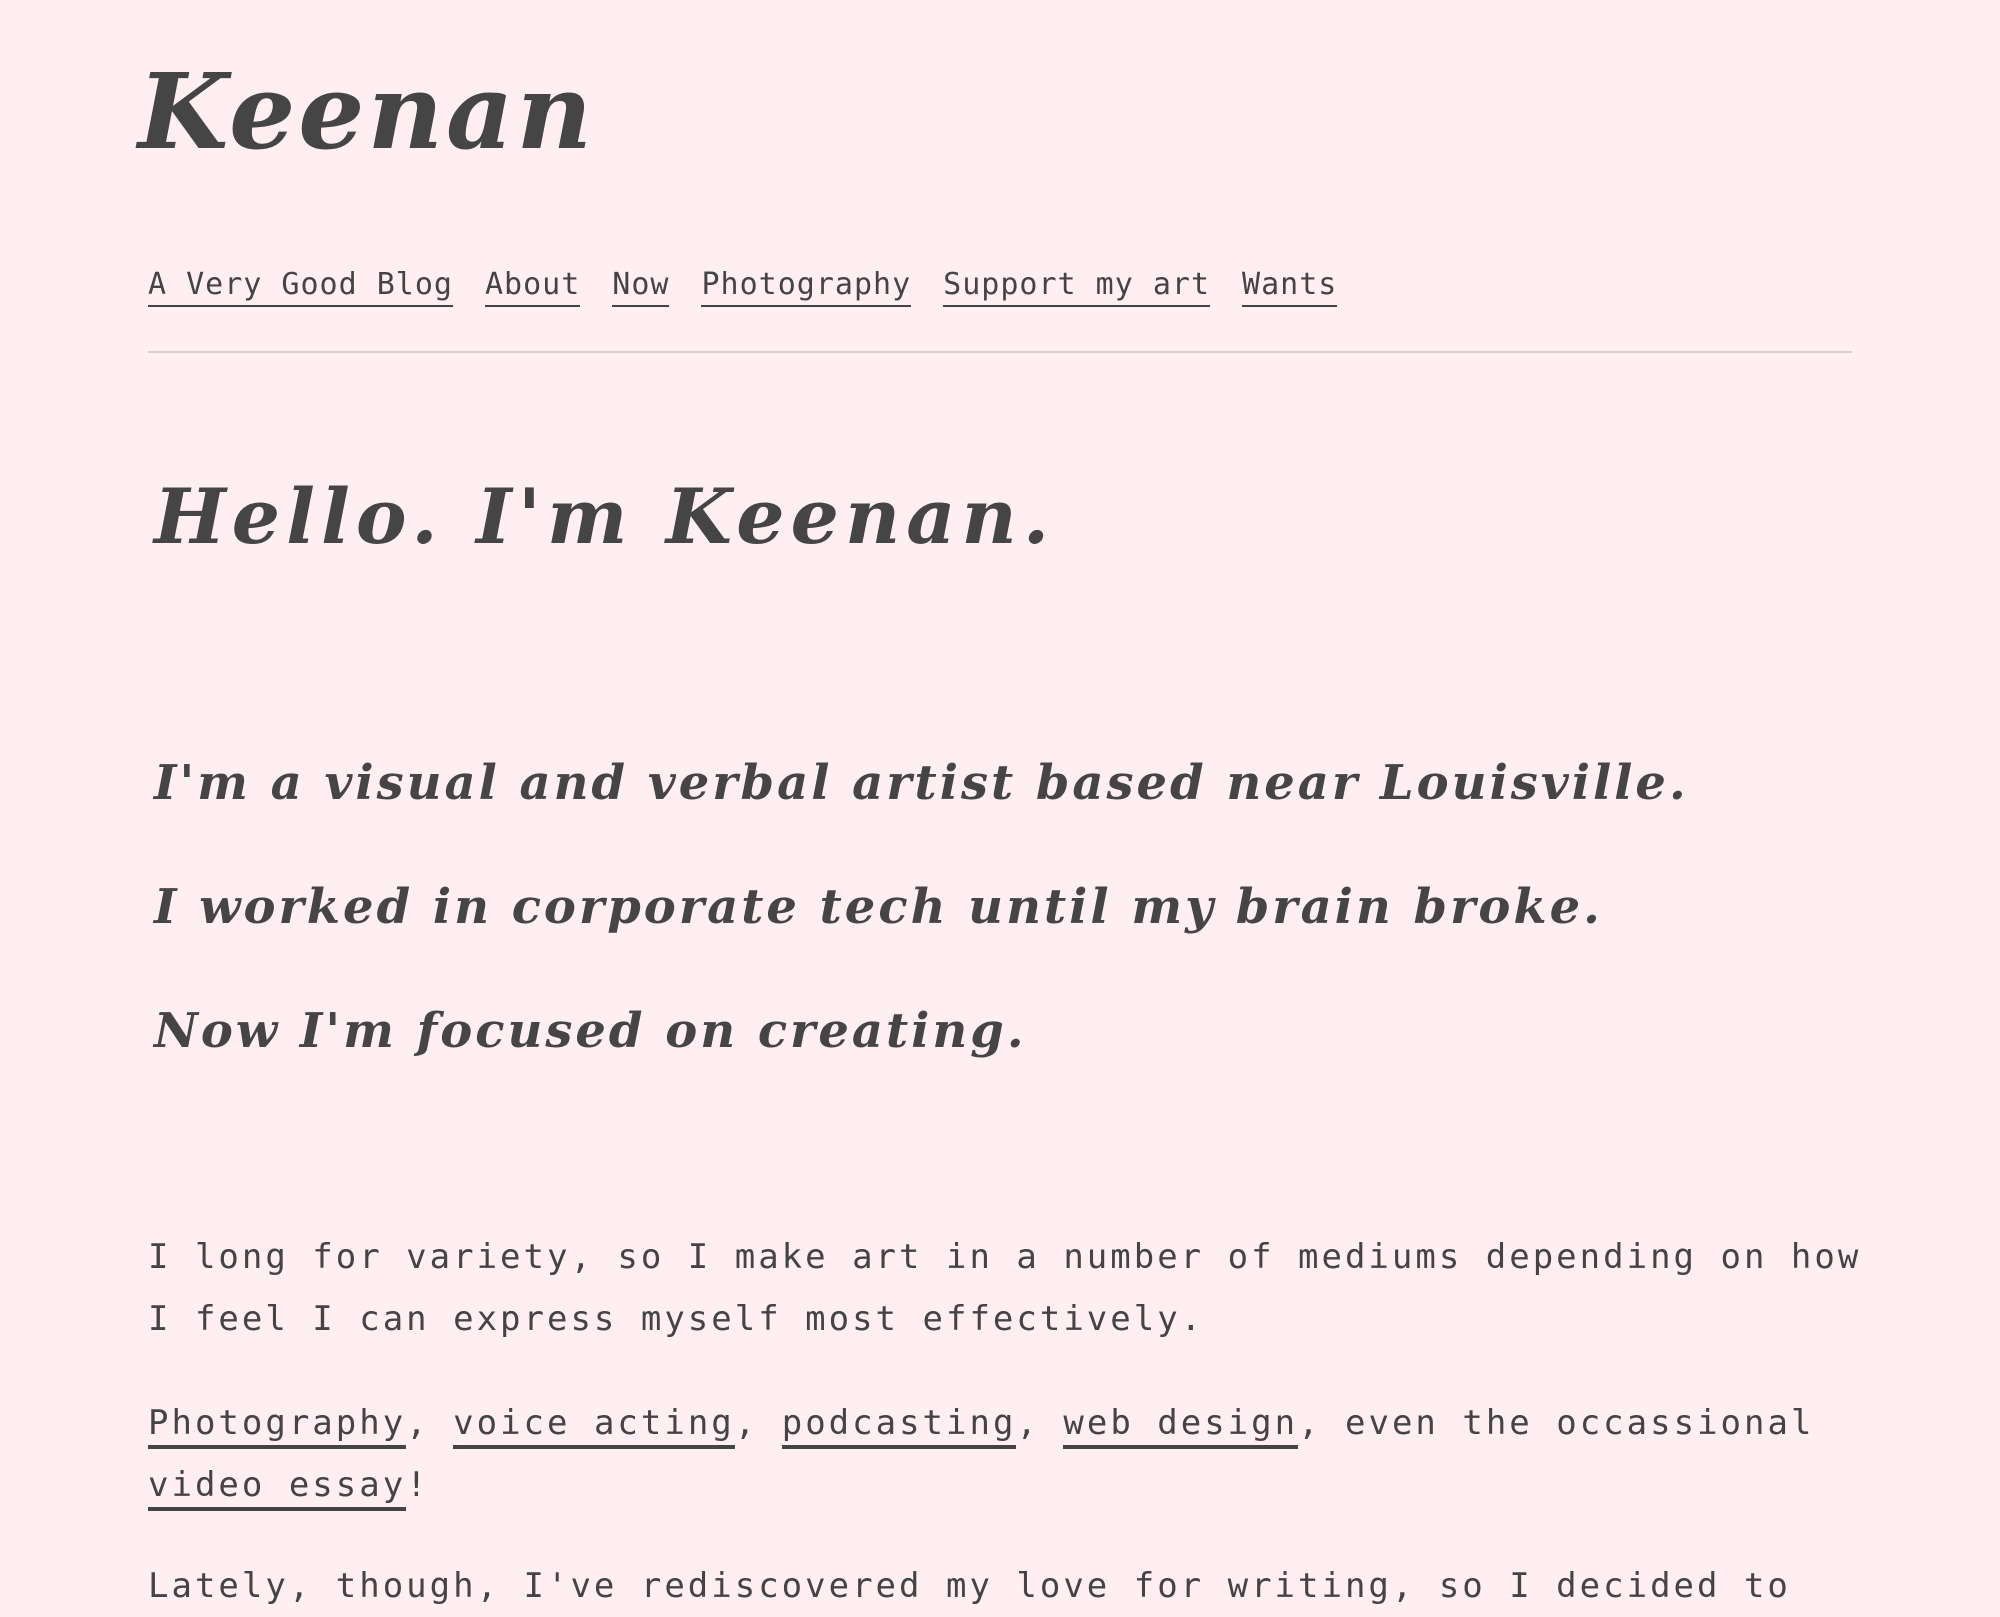  I want to click on hero-heading: Hello. I'm Keenan., so click(605, 516).